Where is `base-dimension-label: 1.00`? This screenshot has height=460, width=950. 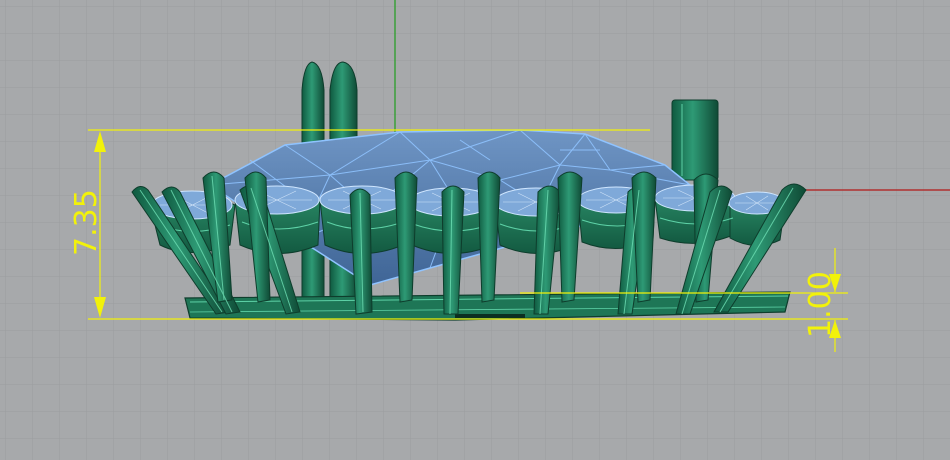
base-dimension-label: 1.00 is located at coordinates (820, 304).